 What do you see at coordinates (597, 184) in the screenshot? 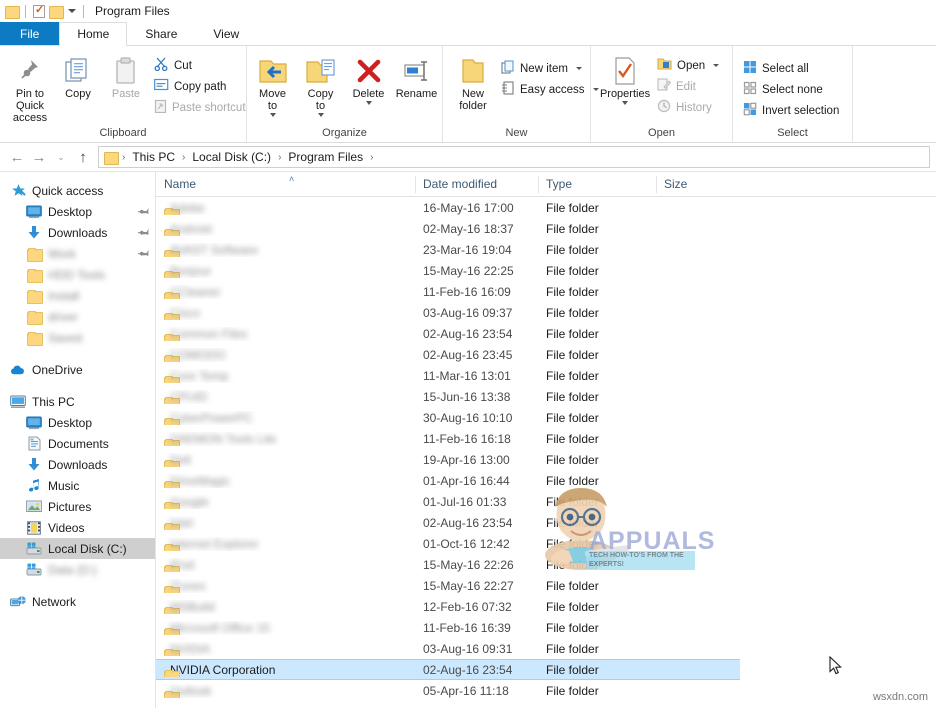
I see `column-header-type: Type` at bounding box center [597, 184].